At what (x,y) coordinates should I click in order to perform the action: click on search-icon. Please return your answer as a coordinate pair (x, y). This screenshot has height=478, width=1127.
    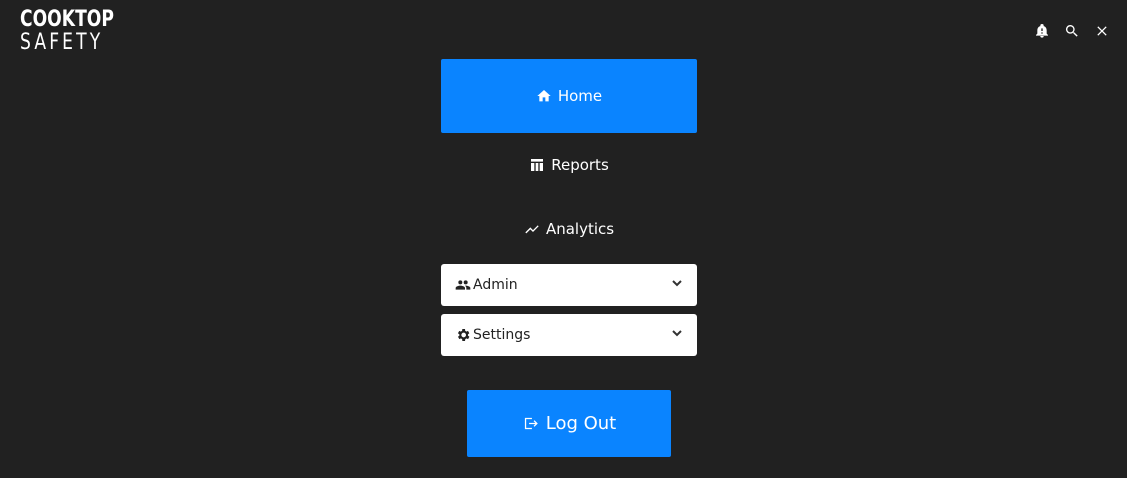
    Looking at the image, I should click on (1072, 31).